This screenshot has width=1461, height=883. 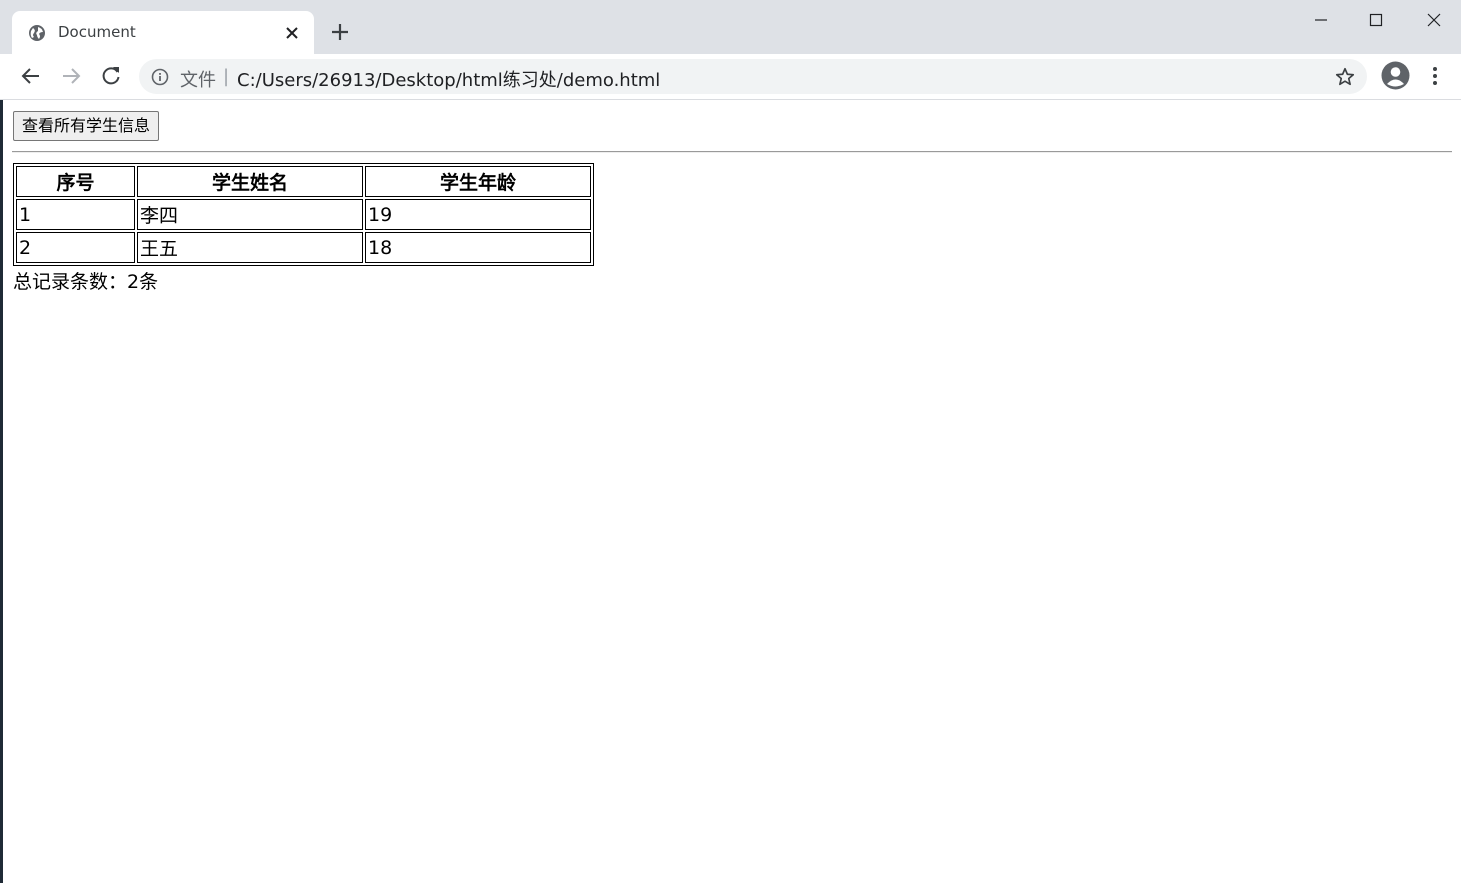 What do you see at coordinates (1321, 20) in the screenshot?
I see `minimize-icon` at bounding box center [1321, 20].